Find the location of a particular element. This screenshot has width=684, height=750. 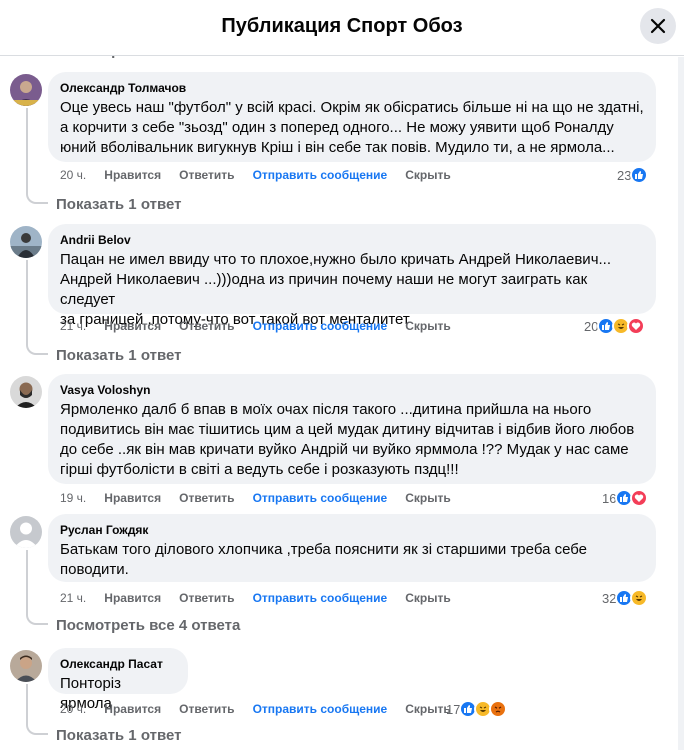

reactions-count: 16 is located at coordinates (609, 498).